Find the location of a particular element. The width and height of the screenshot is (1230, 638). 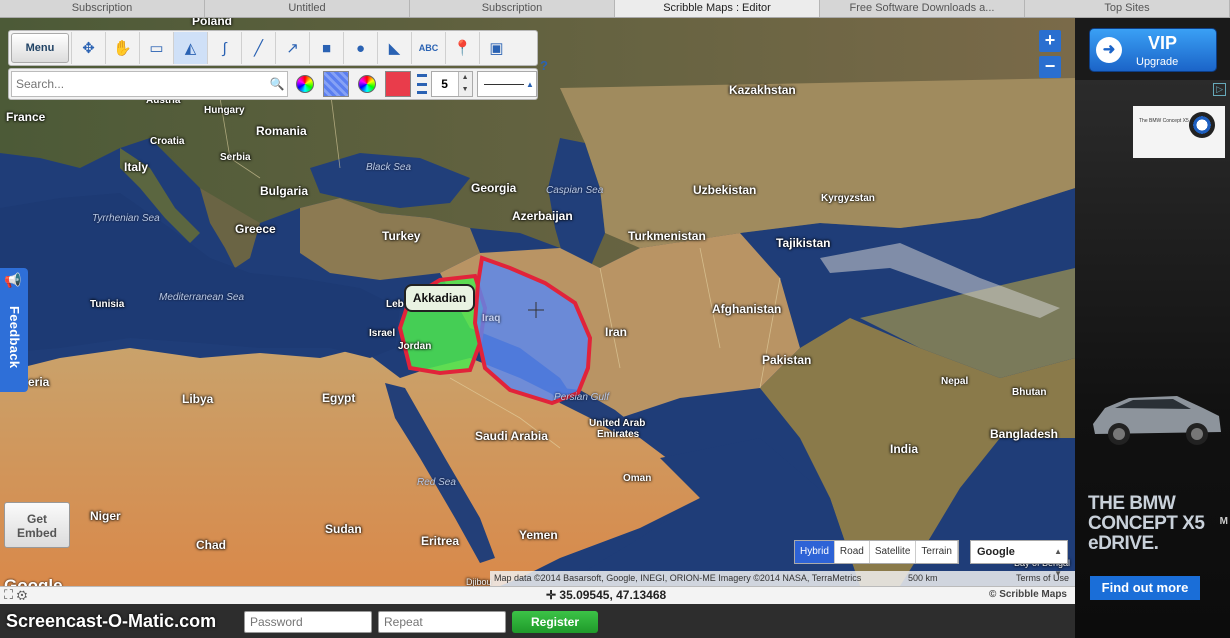

map-label-uae-1: United Arab is located at coordinates (617, 423).